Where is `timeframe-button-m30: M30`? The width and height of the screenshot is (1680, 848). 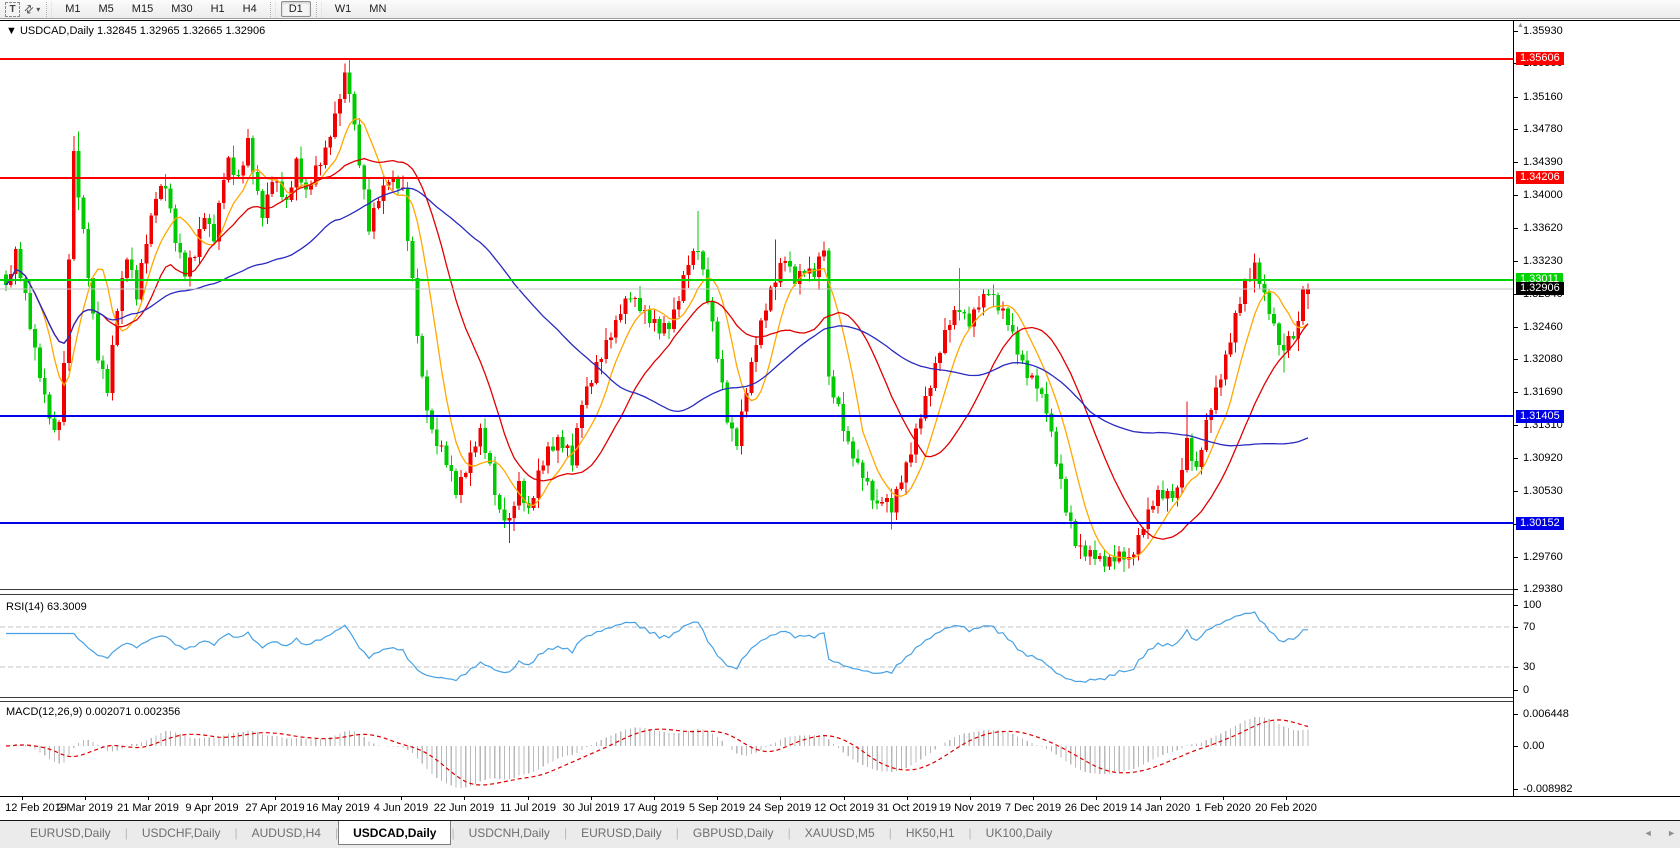
timeframe-button-m30: M30 is located at coordinates (181, 9).